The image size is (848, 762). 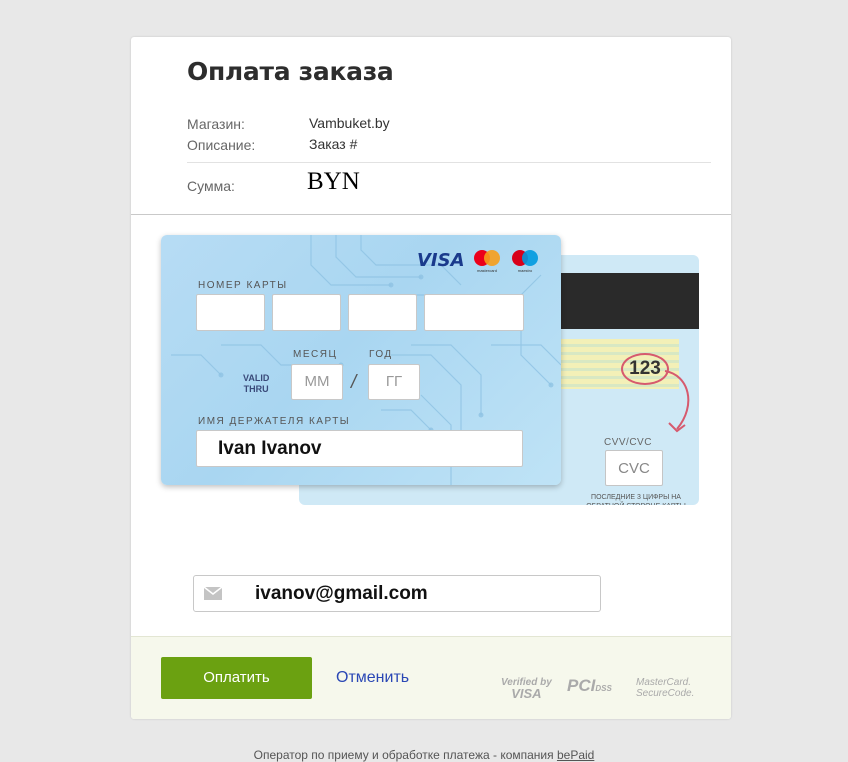 What do you see at coordinates (359, 448) in the screenshot?
I see `cardholder-input: Ivan Ivanov` at bounding box center [359, 448].